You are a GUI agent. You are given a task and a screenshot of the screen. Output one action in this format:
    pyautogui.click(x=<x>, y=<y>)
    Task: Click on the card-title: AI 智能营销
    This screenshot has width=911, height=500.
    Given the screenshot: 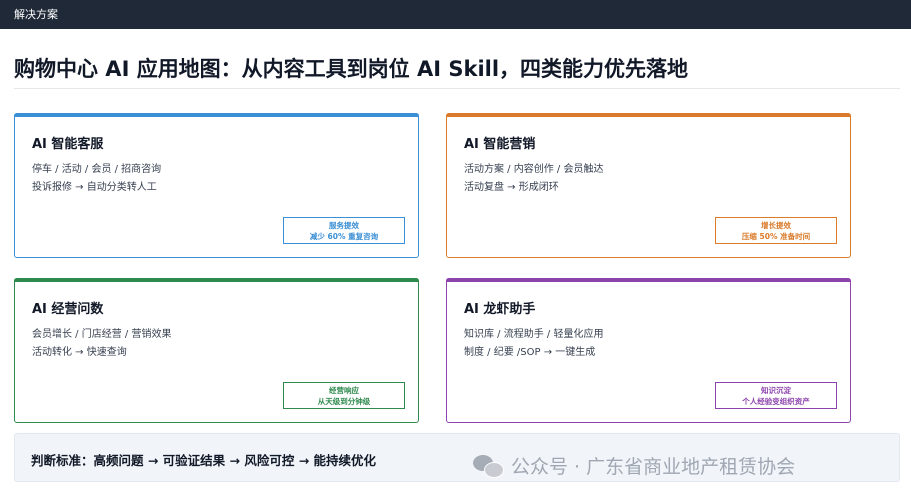 What is the action you would take?
    pyautogui.click(x=500, y=144)
    